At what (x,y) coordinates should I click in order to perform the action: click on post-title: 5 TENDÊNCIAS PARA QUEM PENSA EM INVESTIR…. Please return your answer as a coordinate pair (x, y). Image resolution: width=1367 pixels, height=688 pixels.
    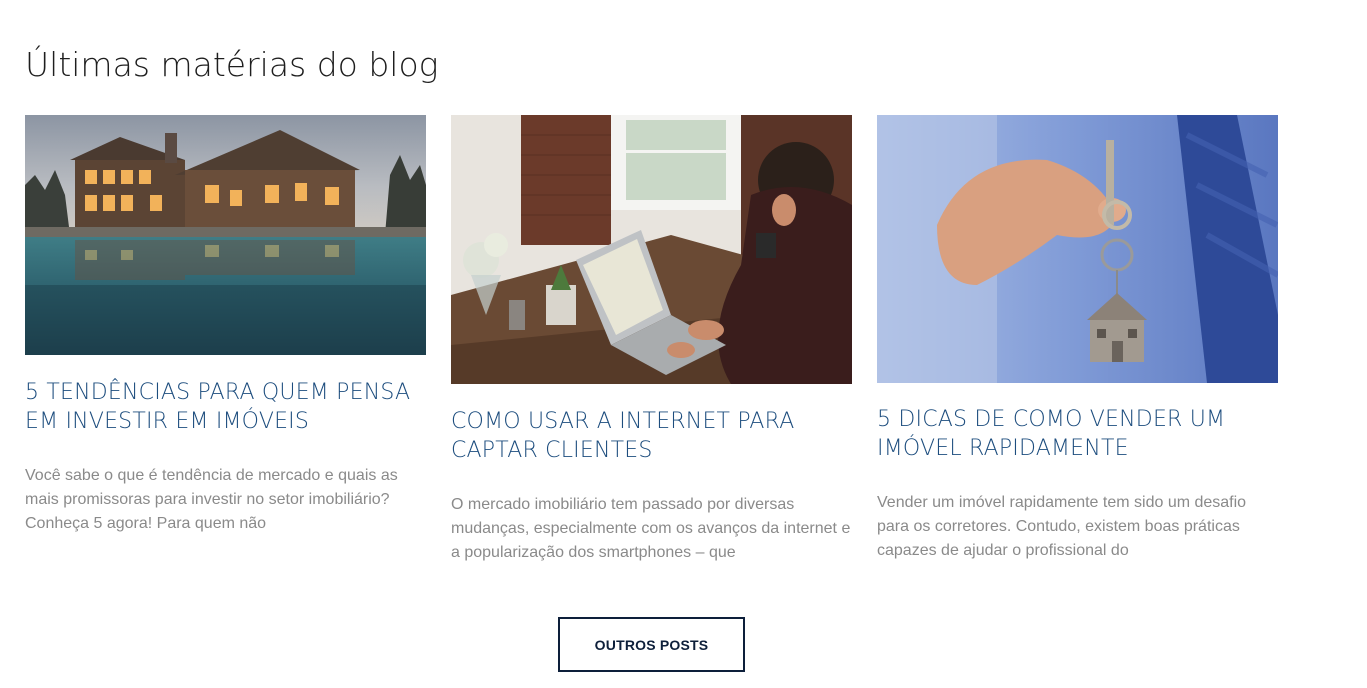
    Looking at the image, I should click on (225, 407).